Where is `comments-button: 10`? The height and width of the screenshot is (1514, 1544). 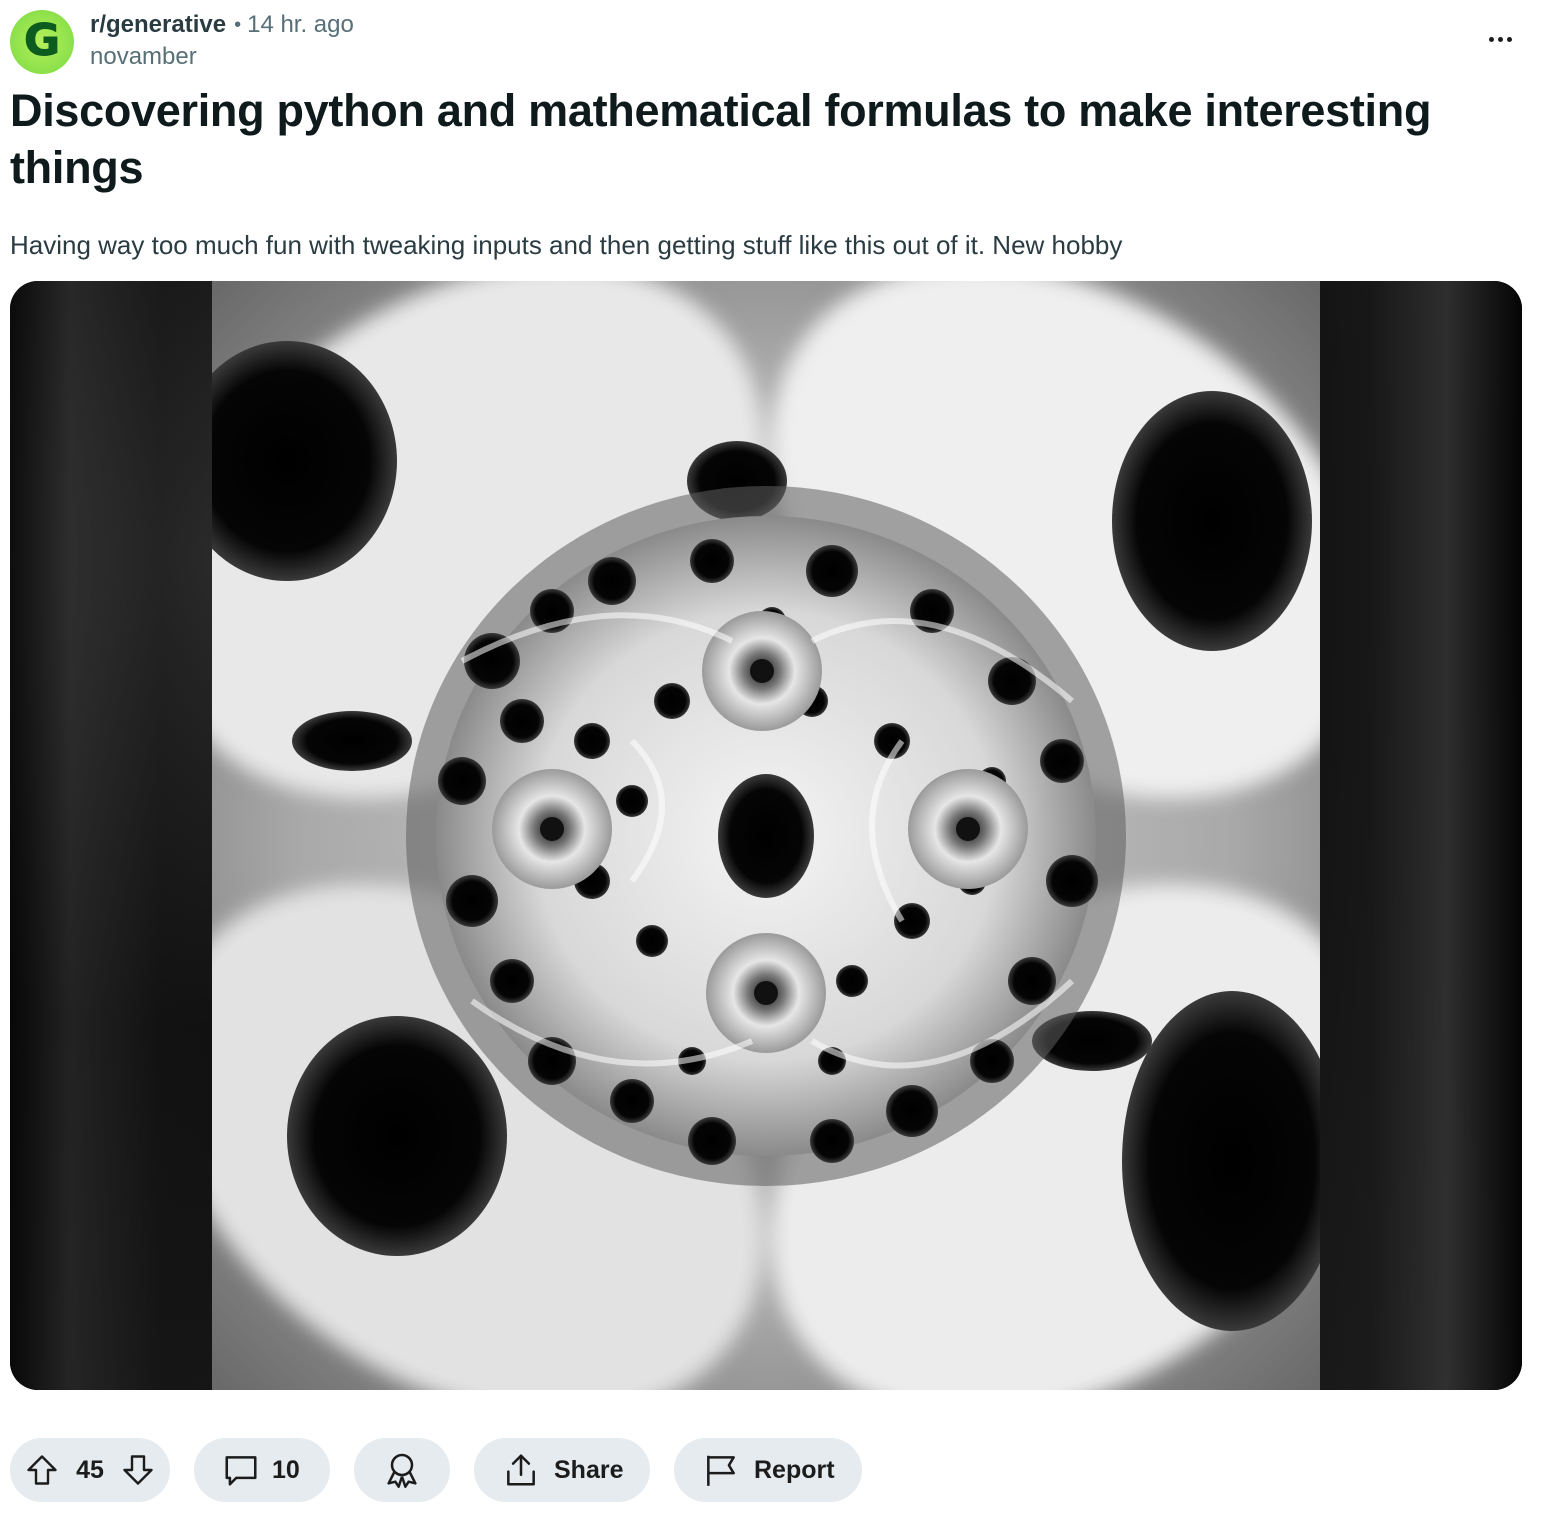 comments-button: 10 is located at coordinates (262, 1470).